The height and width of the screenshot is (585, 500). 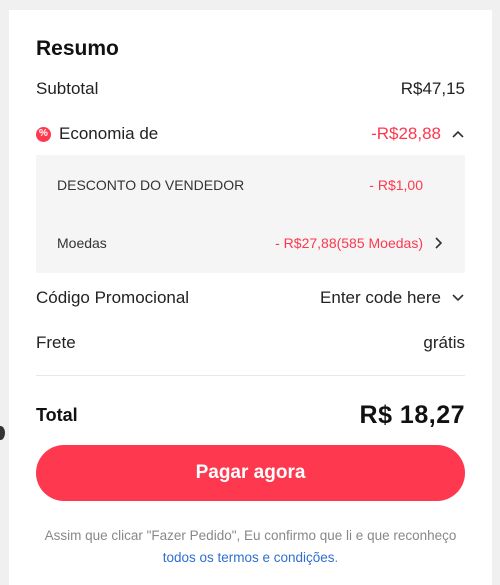 What do you see at coordinates (109, 133) in the screenshot?
I see `savings-label: Economia de` at bounding box center [109, 133].